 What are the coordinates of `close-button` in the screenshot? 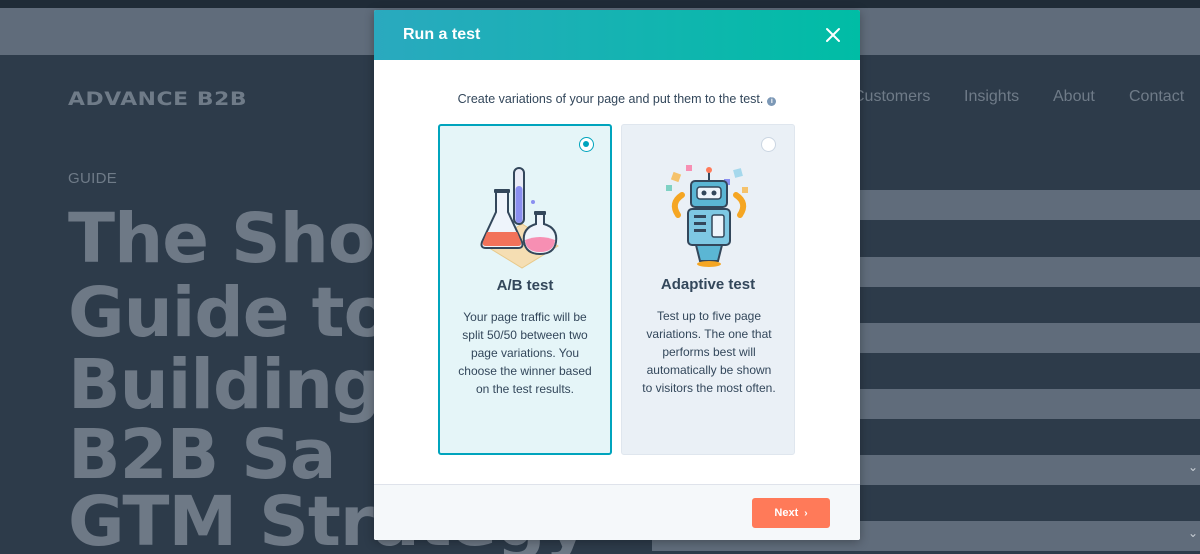 It's located at (833, 35).